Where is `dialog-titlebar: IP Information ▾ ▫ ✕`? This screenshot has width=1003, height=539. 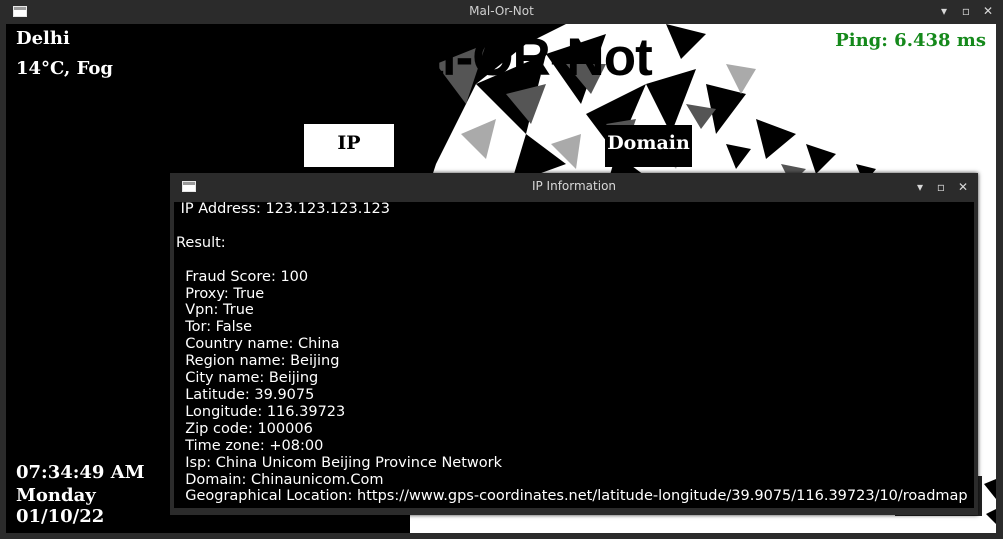 dialog-titlebar: IP Information ▾ ▫ ✕ is located at coordinates (574, 186).